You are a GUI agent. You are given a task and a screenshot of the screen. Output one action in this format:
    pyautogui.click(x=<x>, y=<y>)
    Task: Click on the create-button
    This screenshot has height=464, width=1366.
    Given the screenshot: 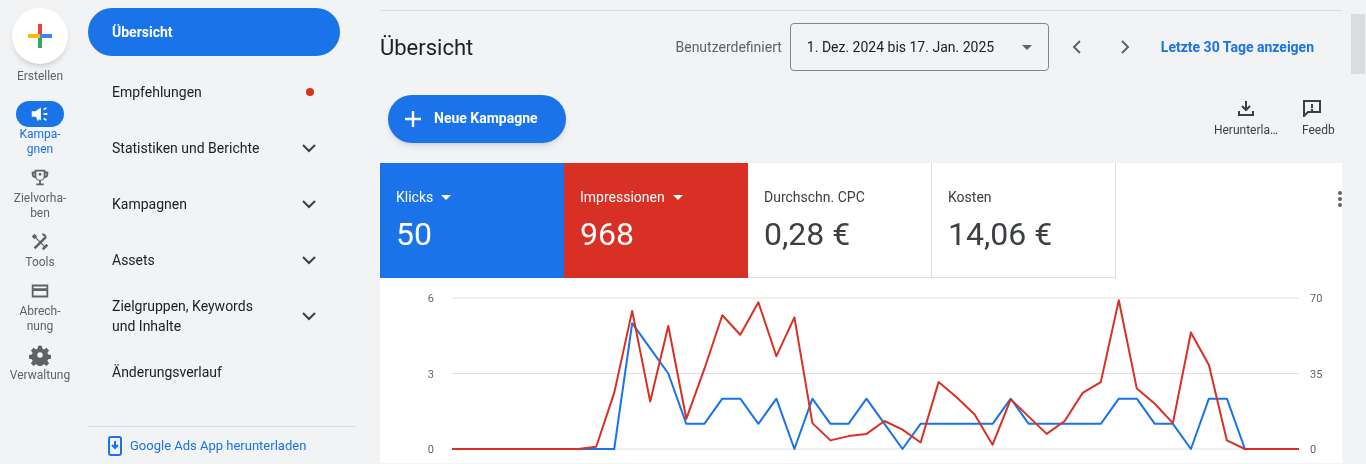 What is the action you would take?
    pyautogui.click(x=40, y=36)
    